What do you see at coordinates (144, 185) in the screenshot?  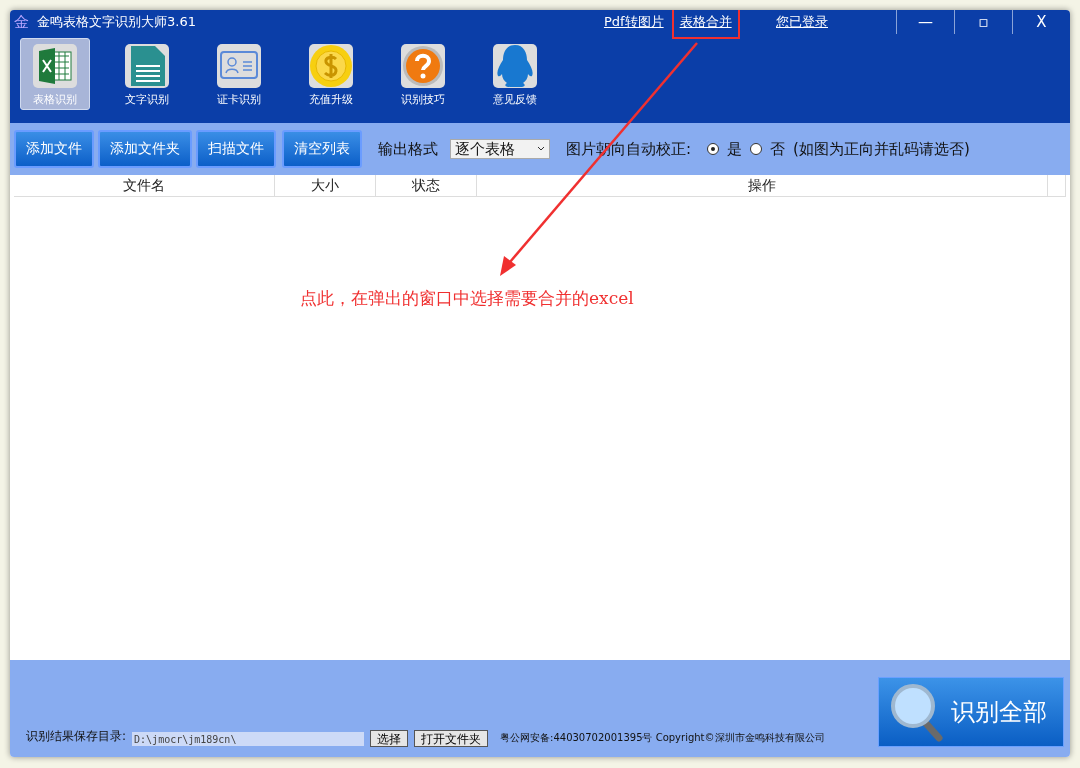 I see `column-header: 文件名` at bounding box center [144, 185].